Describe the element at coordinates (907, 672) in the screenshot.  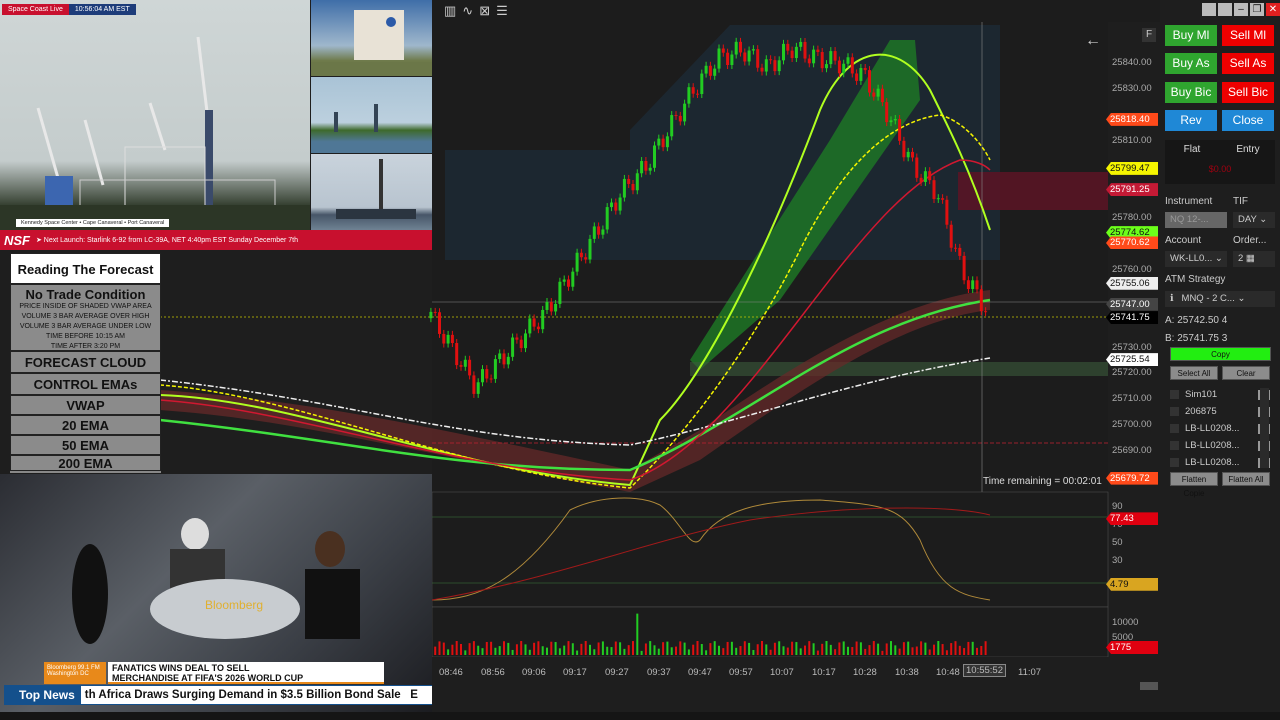
I see `time-tick: 10:38` at that location.